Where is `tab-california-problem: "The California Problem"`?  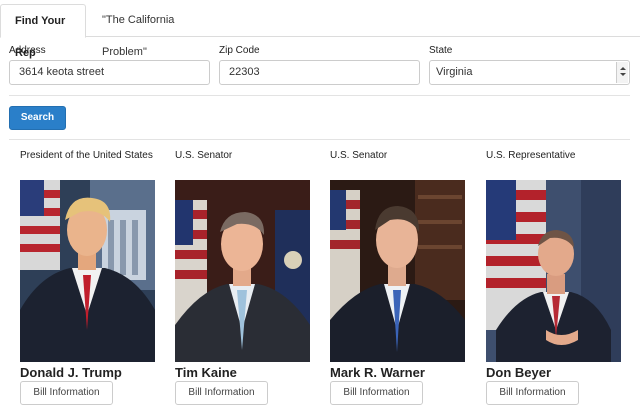
tab-california-problem: "The California Problem" is located at coordinates (153, 31).